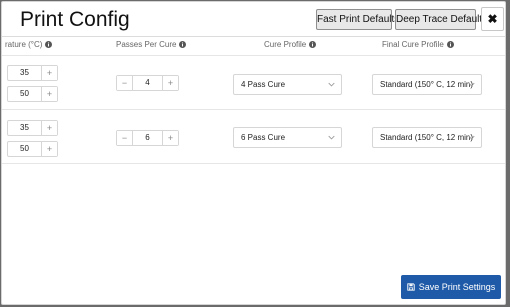 This screenshot has width=510, height=307. I want to click on close-button: ✖, so click(492, 19).